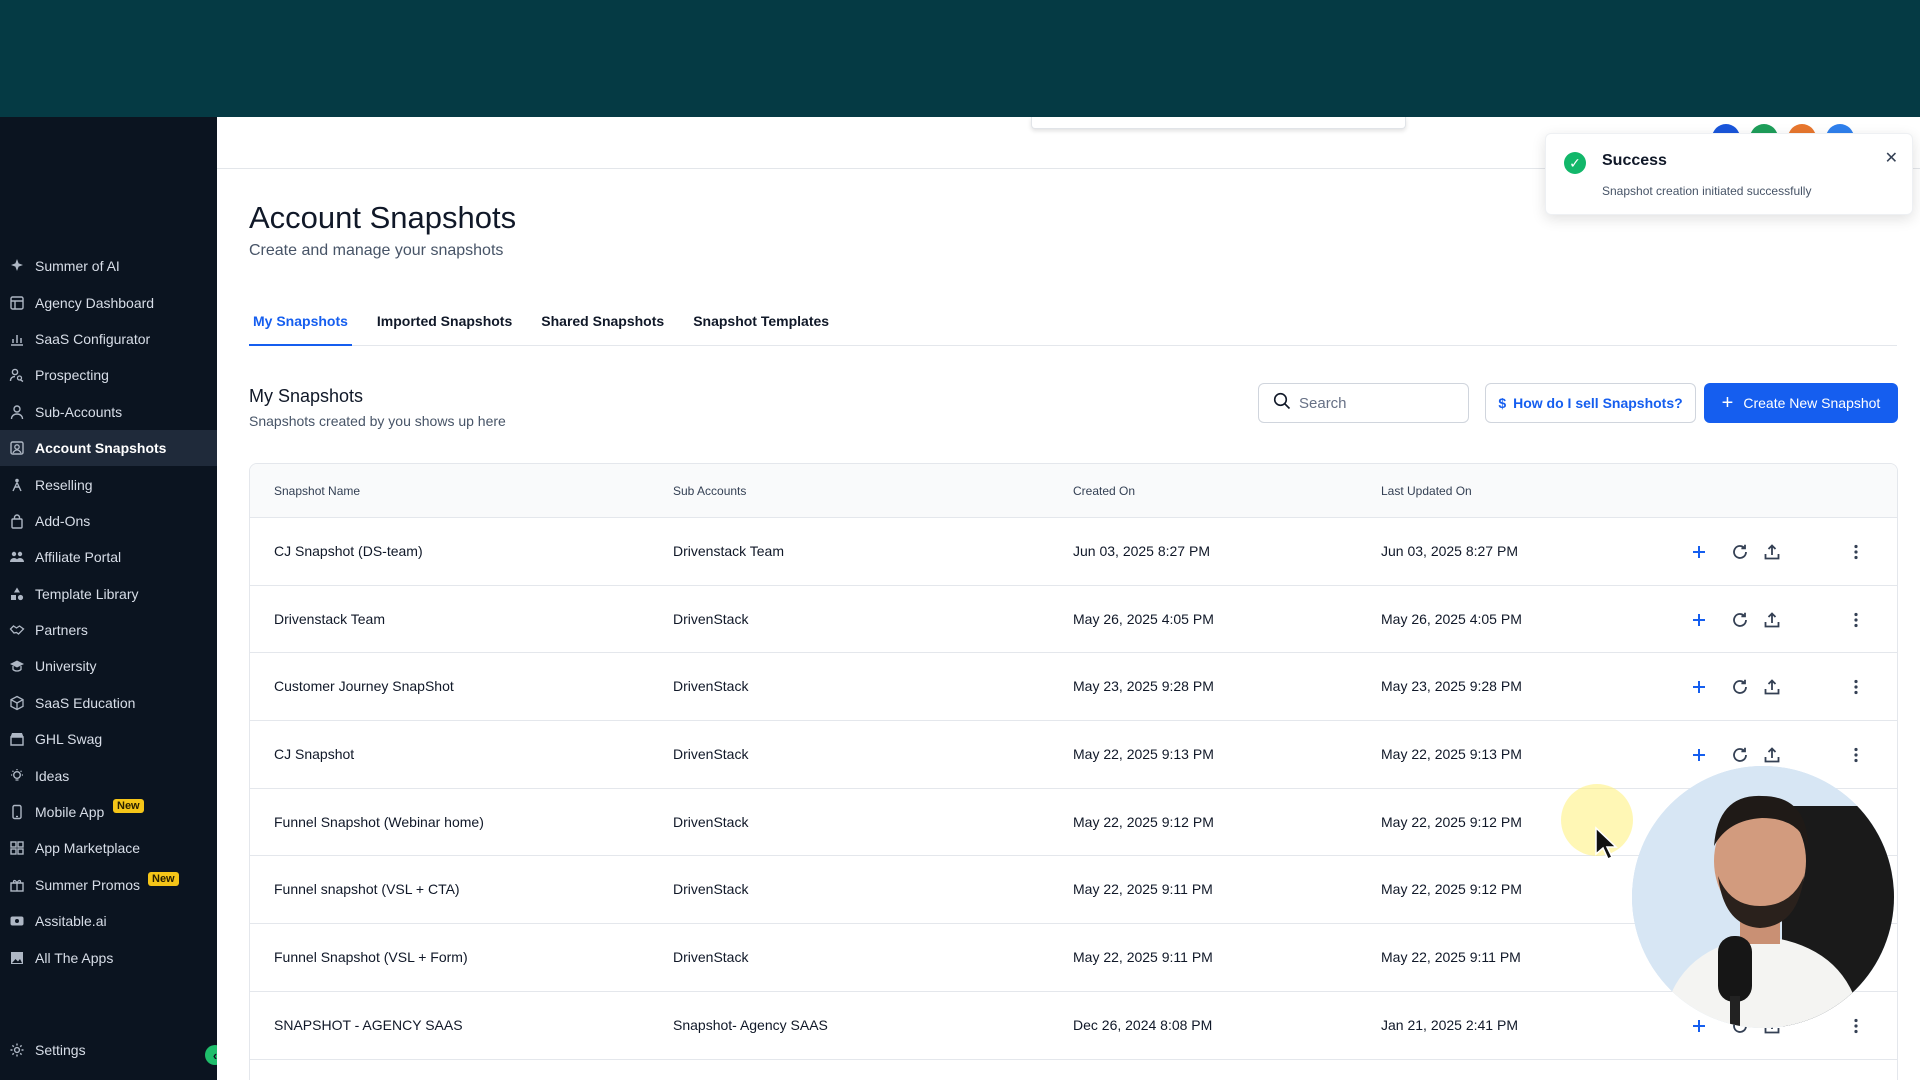 This screenshot has height=1080, width=1920. Describe the element at coordinates (108, 521) in the screenshot. I see `sidebar-item-add-ons: Add-Ons` at that location.